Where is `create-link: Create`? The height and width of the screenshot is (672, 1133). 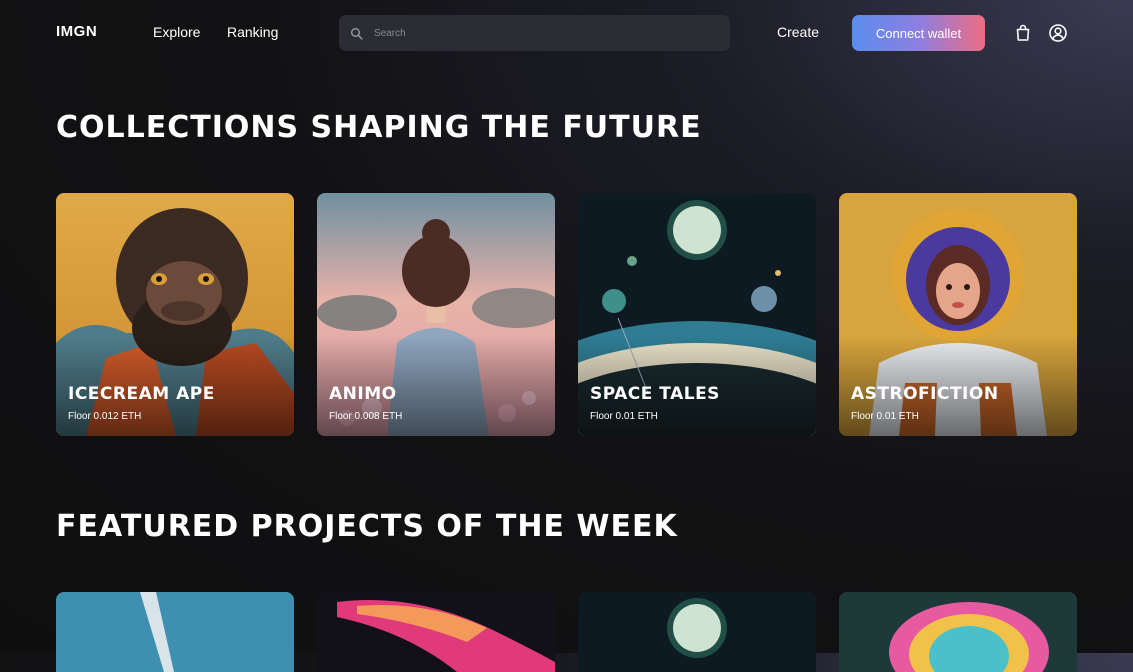 create-link: Create is located at coordinates (798, 32).